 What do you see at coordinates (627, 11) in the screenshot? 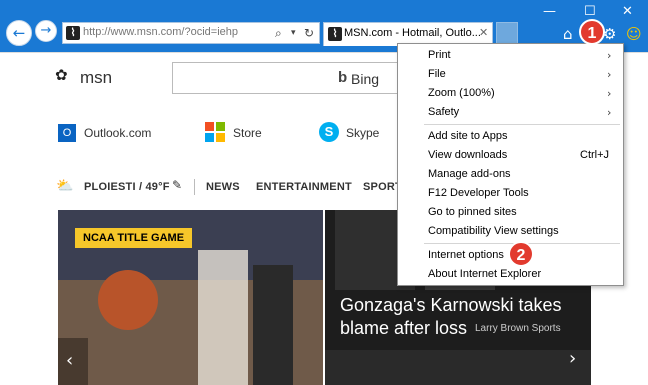
I see `close-window-icon: ✕` at bounding box center [627, 11].